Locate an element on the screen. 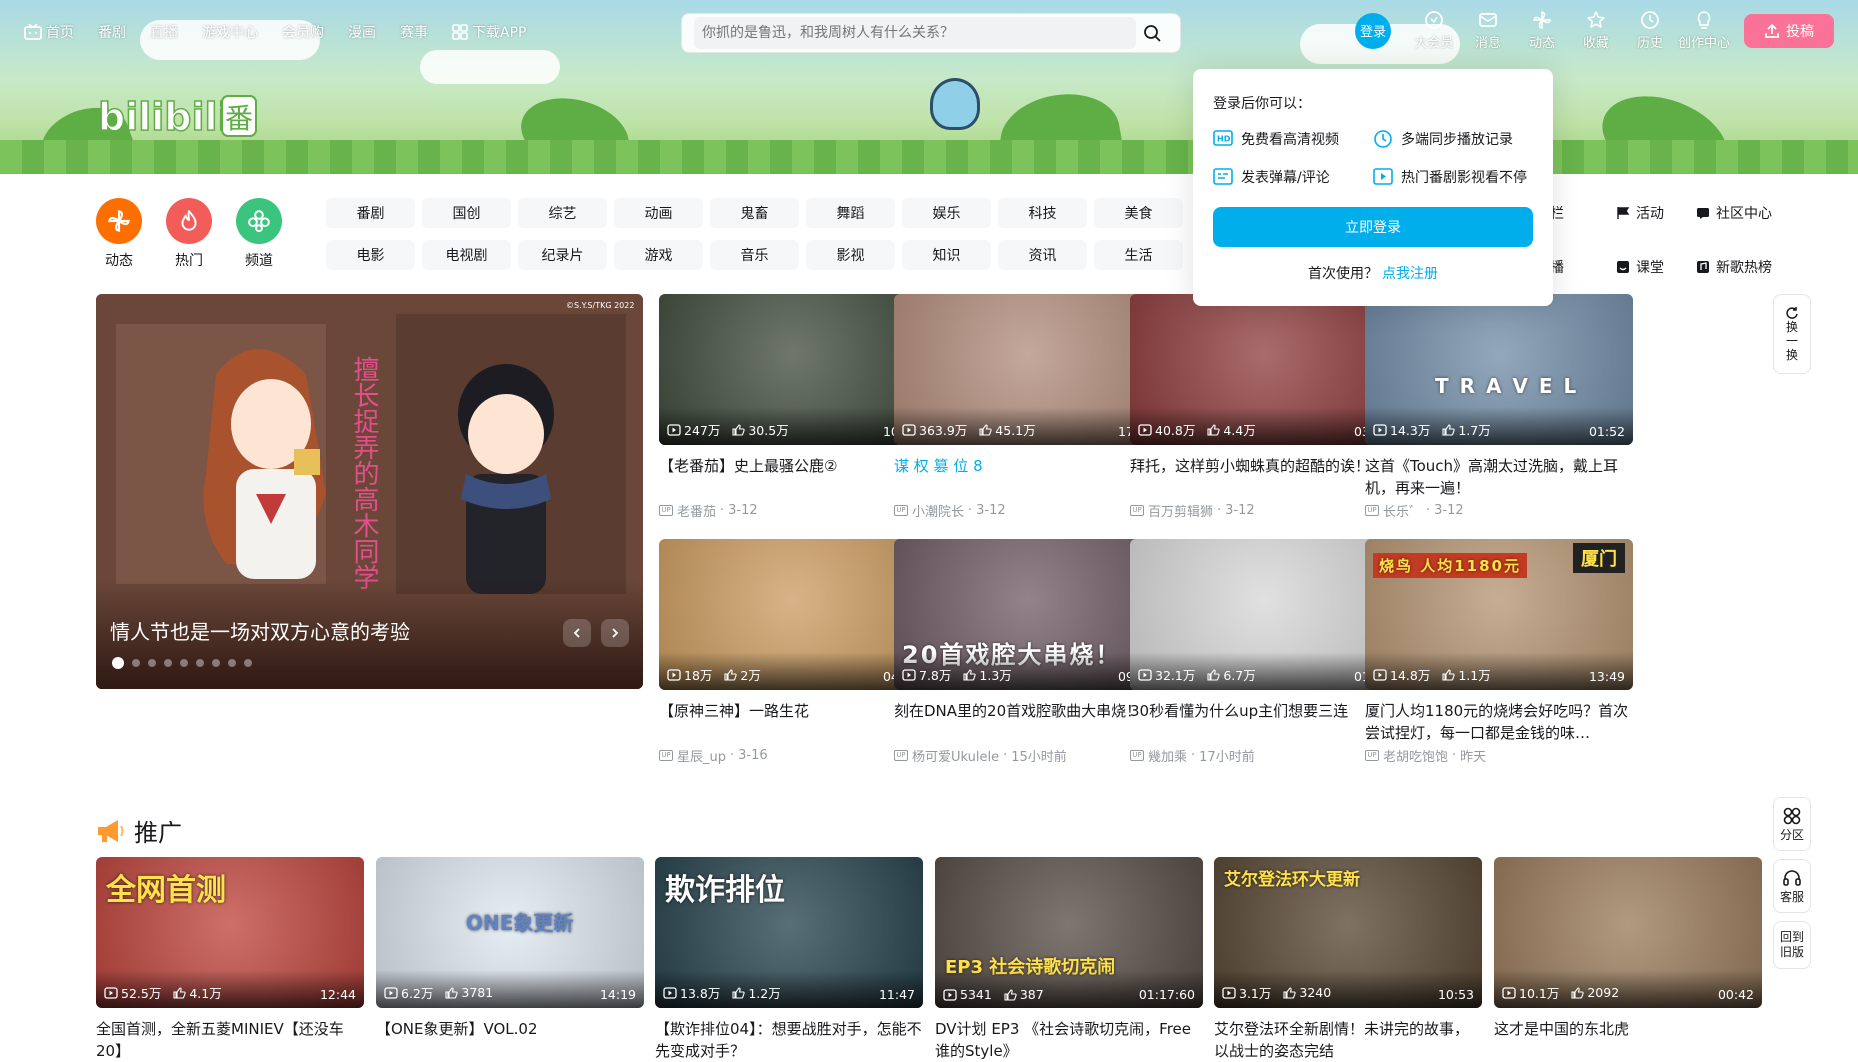  carousel-next-button is located at coordinates (615, 633).